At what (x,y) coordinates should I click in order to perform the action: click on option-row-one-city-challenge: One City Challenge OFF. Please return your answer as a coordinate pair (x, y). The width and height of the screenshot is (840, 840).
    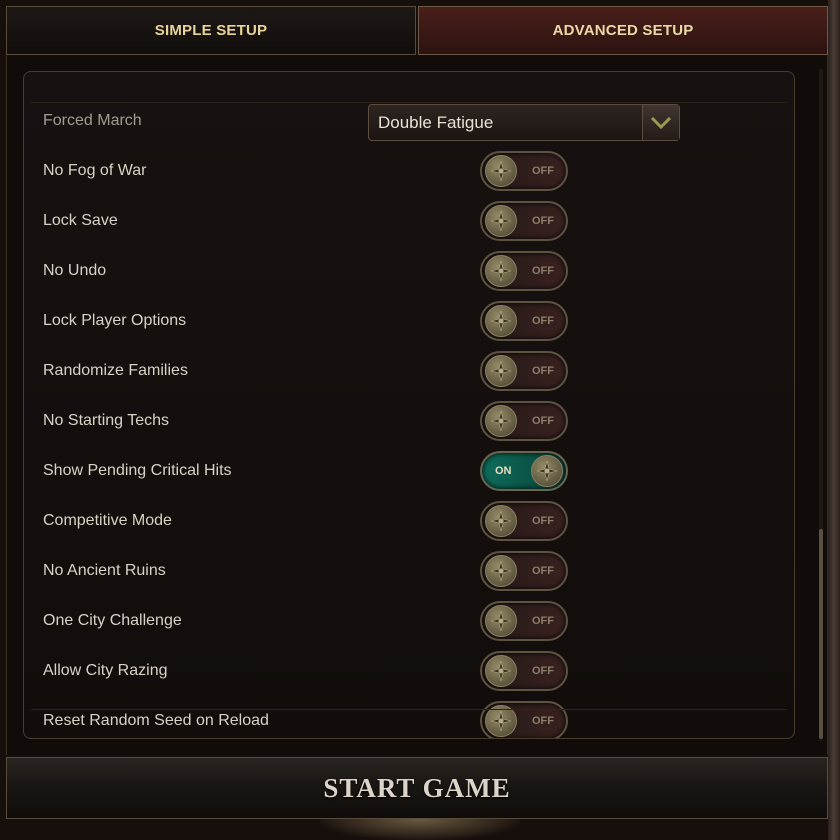
    Looking at the image, I should click on (409, 621).